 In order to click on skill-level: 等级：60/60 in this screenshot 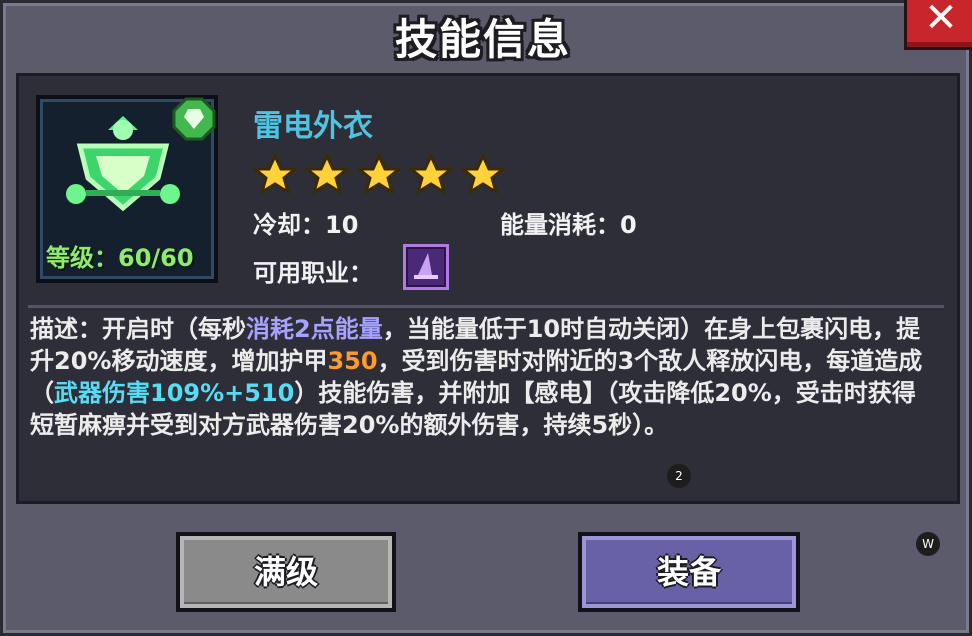, I will do `click(120, 258)`.